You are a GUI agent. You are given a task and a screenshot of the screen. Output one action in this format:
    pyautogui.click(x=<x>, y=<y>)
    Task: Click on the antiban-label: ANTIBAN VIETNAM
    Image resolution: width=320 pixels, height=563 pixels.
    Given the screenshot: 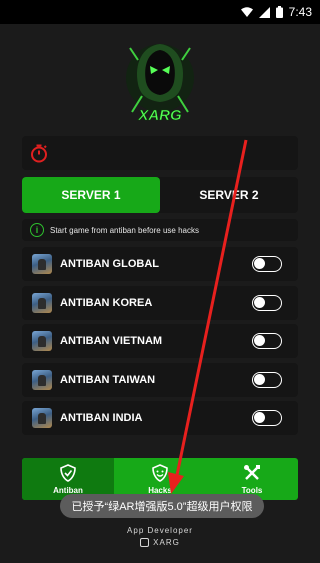 What is the action you would take?
    pyautogui.click(x=111, y=341)
    